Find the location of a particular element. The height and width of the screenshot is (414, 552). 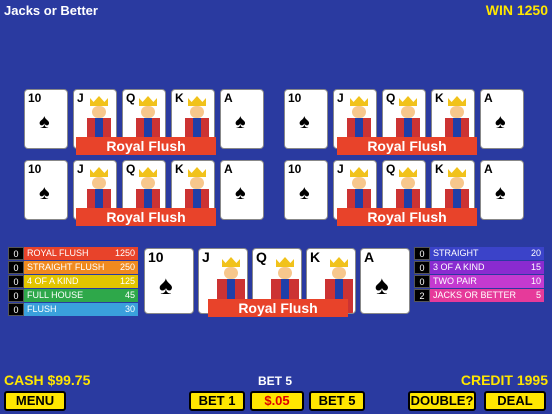

hand-name: STRAIGHT FLUSH is located at coordinates (66, 267).